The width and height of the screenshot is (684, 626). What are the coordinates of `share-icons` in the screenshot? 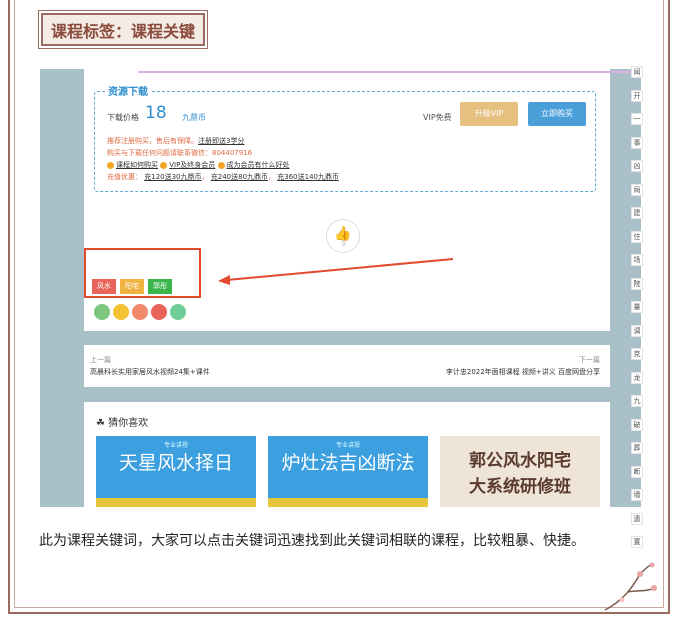 It's located at (141, 314).